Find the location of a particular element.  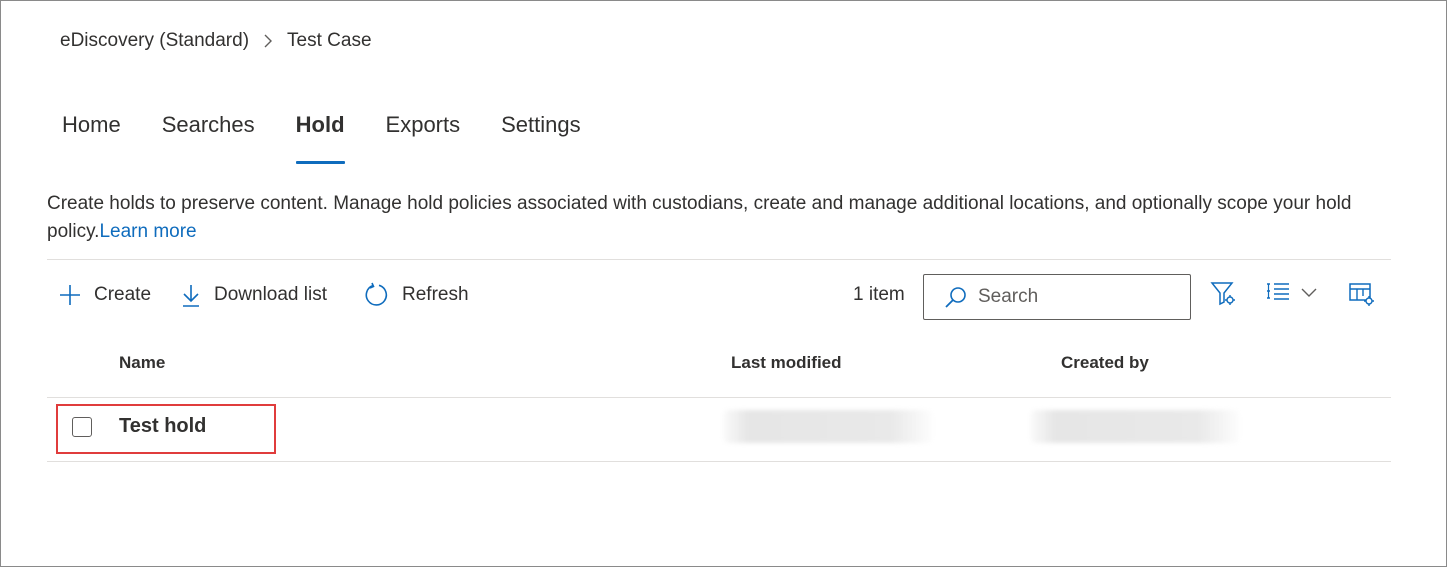

customize-columns-button is located at coordinates (1362, 294).